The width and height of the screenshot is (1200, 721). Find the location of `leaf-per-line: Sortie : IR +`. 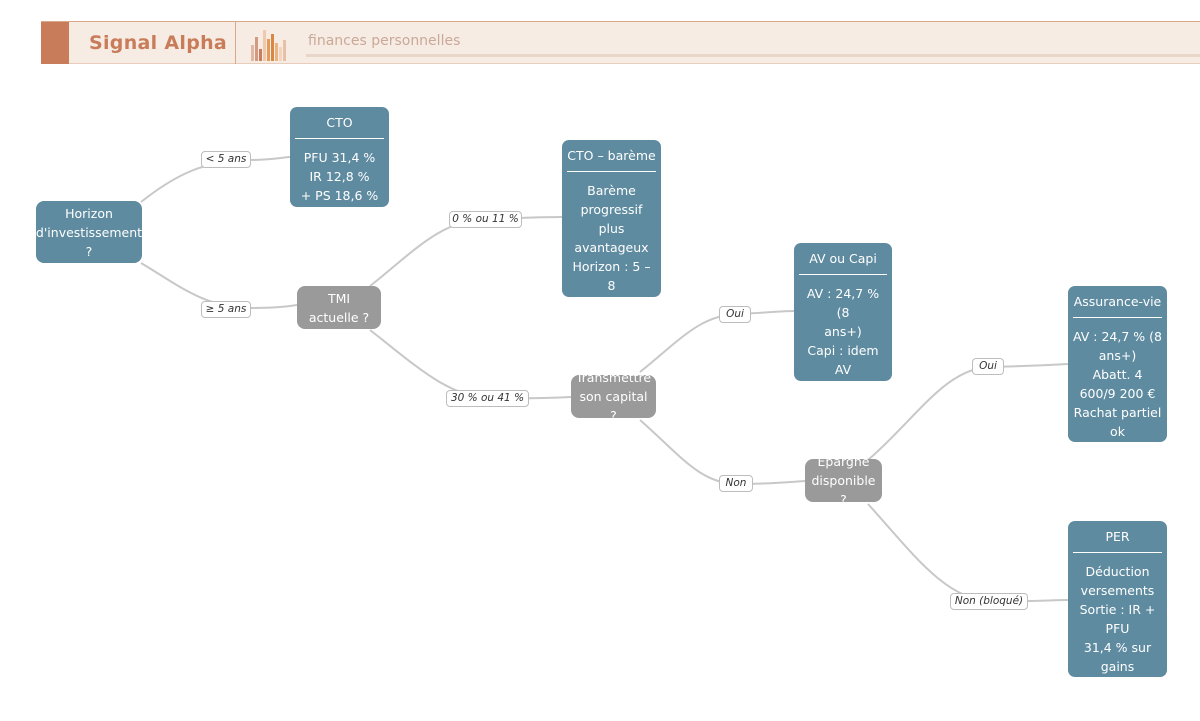

leaf-per-line: Sortie : IR + is located at coordinates (1117, 609).